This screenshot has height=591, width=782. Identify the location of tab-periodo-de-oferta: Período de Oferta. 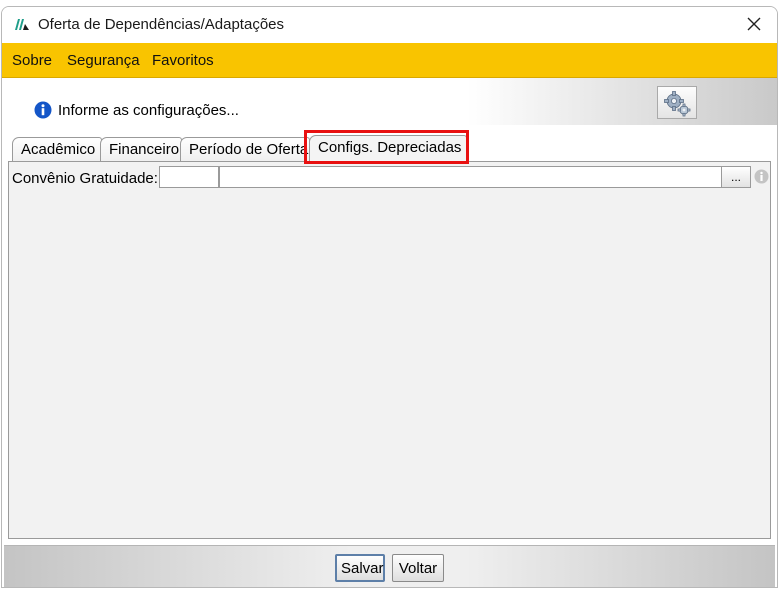
(245, 150).